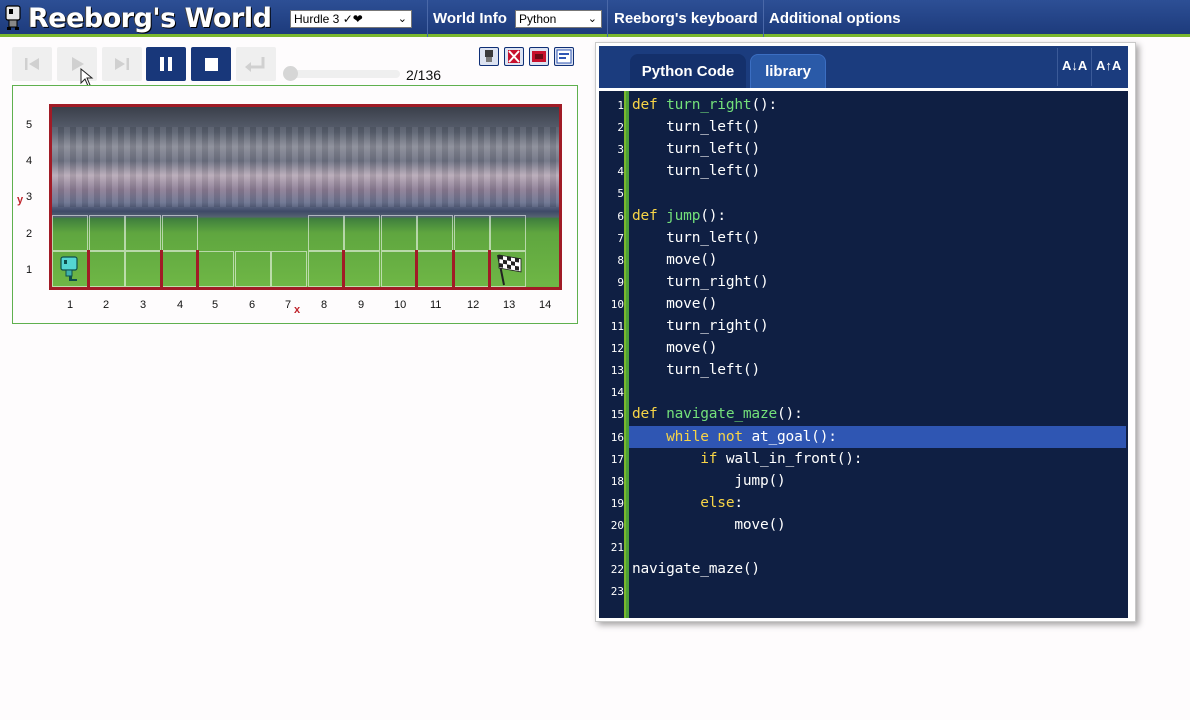 The width and height of the screenshot is (1190, 720). What do you see at coordinates (345, 74) in the screenshot?
I see `step-slider-track` at bounding box center [345, 74].